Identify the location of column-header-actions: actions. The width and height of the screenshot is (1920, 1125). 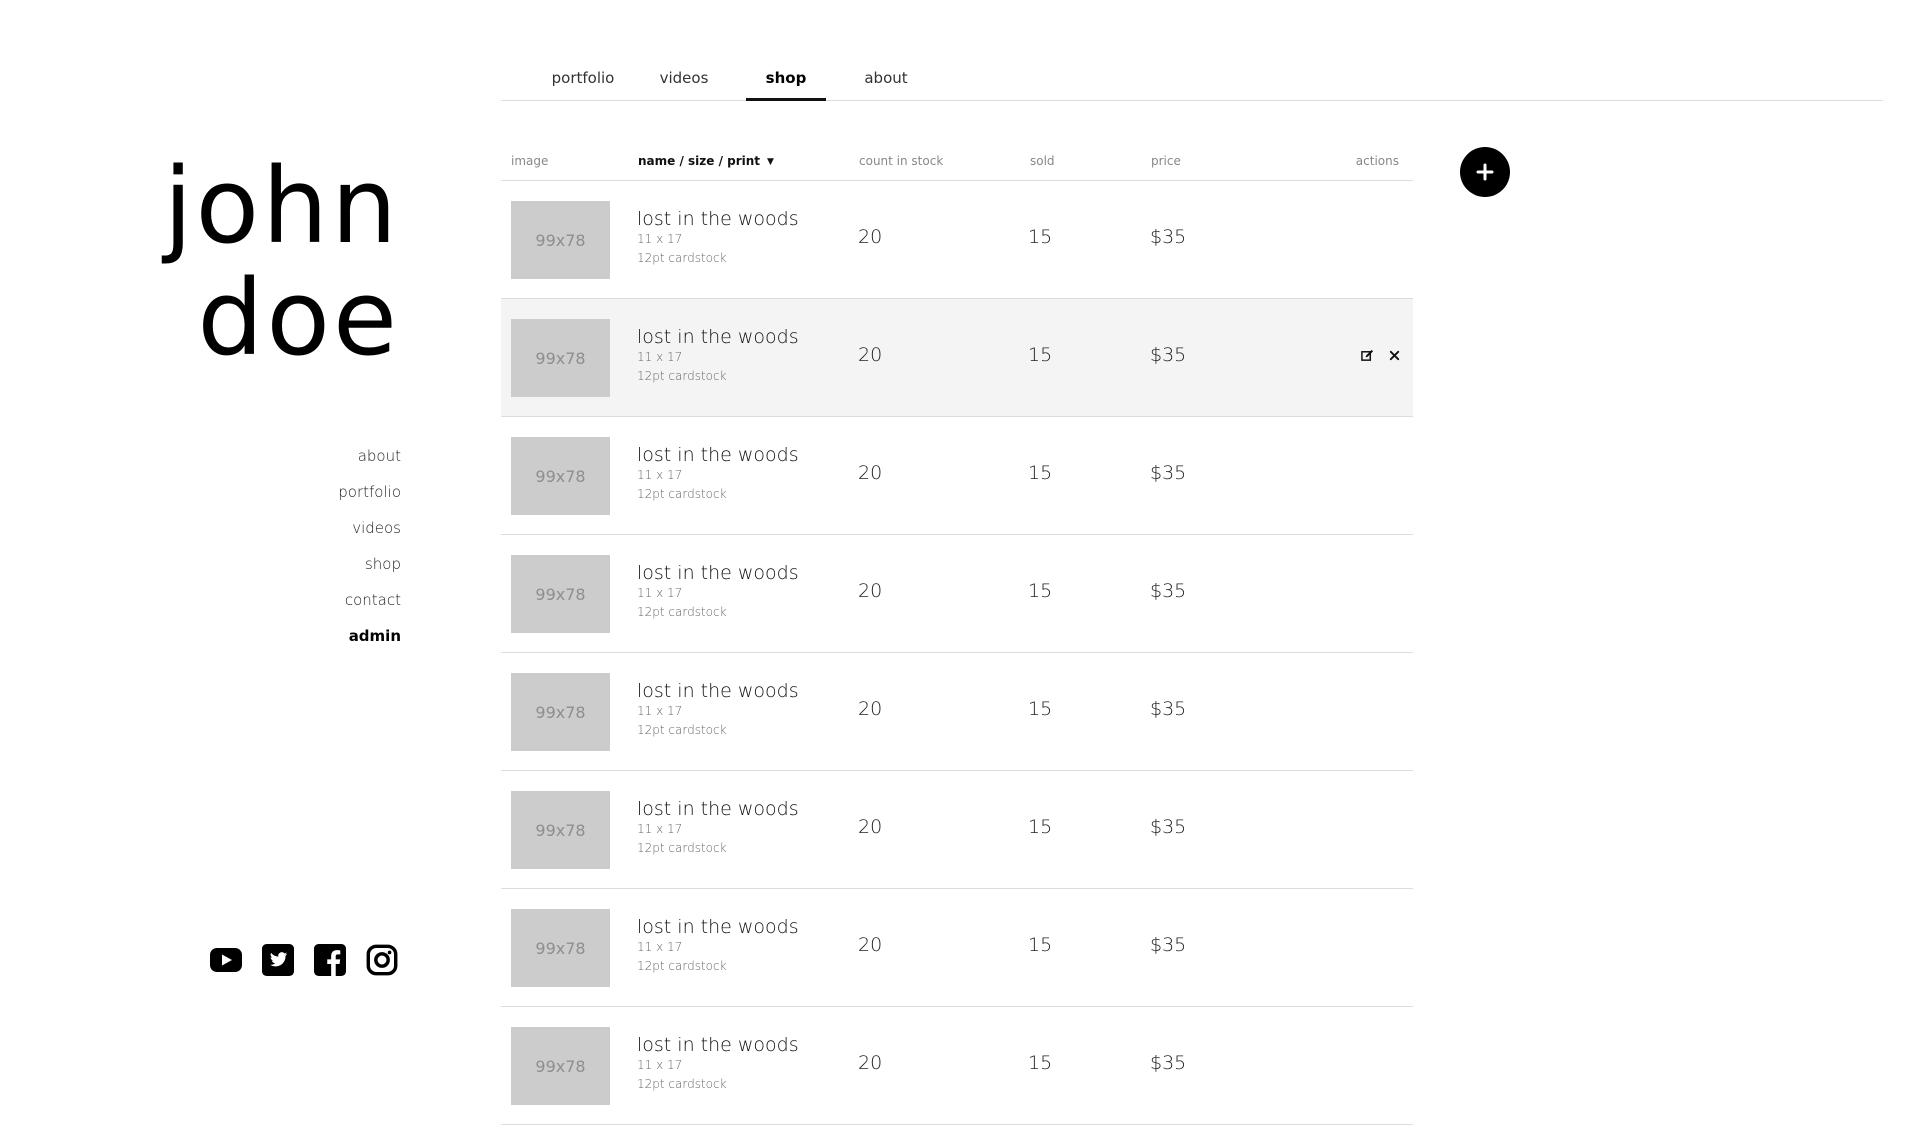
(1377, 161).